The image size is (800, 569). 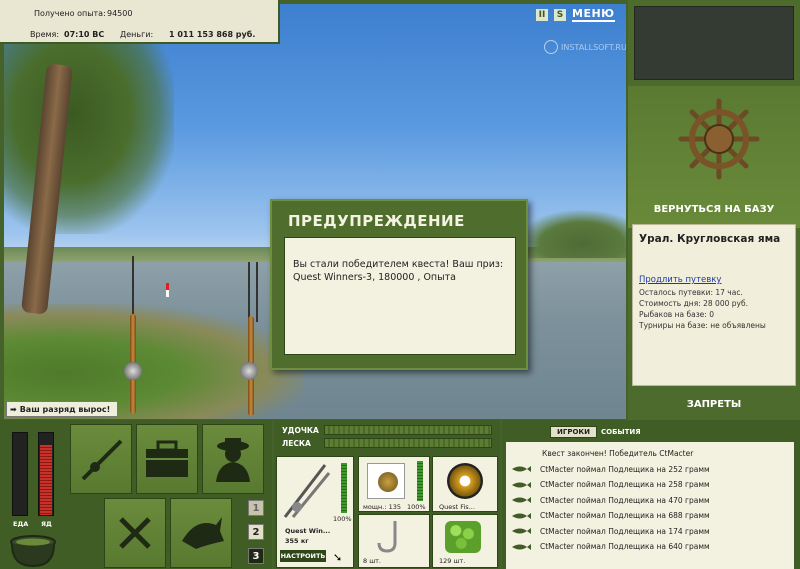 What do you see at coordinates (465, 481) in the screenshot?
I see `line-spool-icon` at bounding box center [465, 481].